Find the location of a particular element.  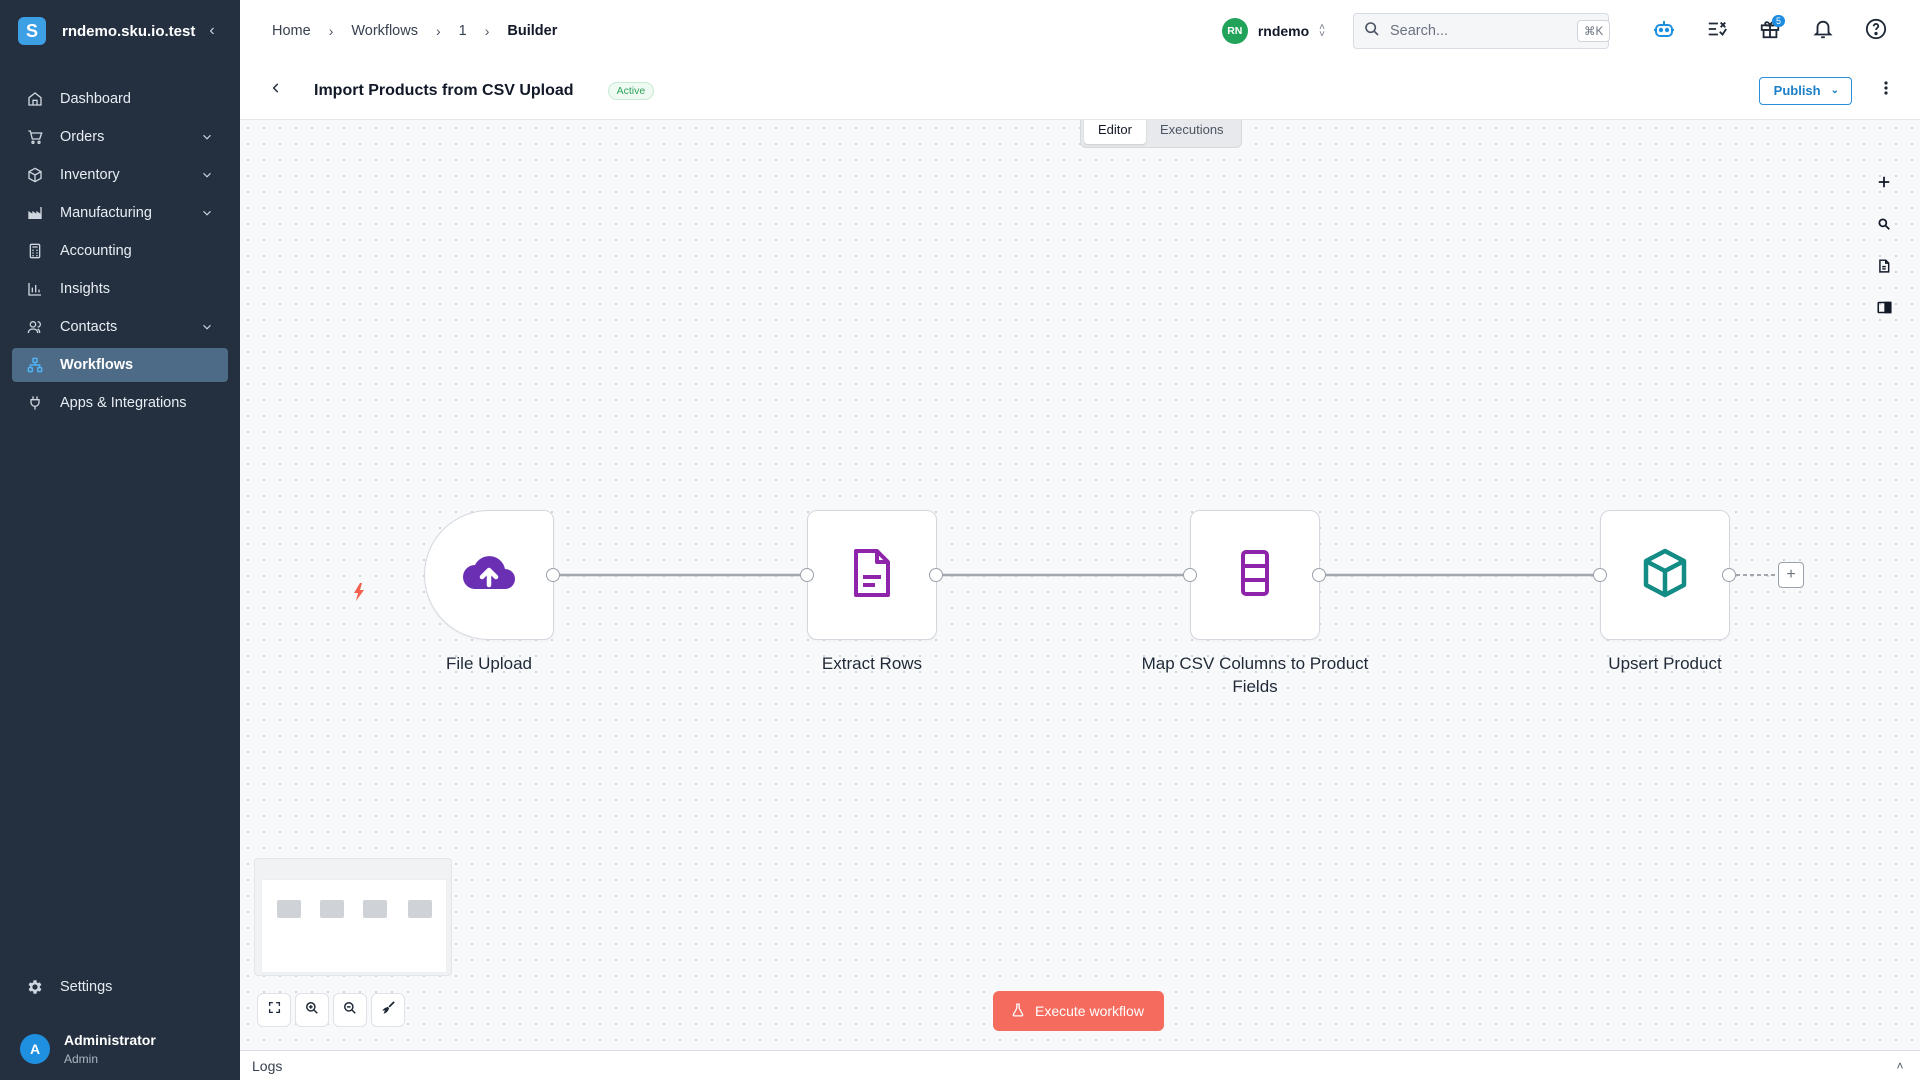

robot-icon is located at coordinates (1664, 31).